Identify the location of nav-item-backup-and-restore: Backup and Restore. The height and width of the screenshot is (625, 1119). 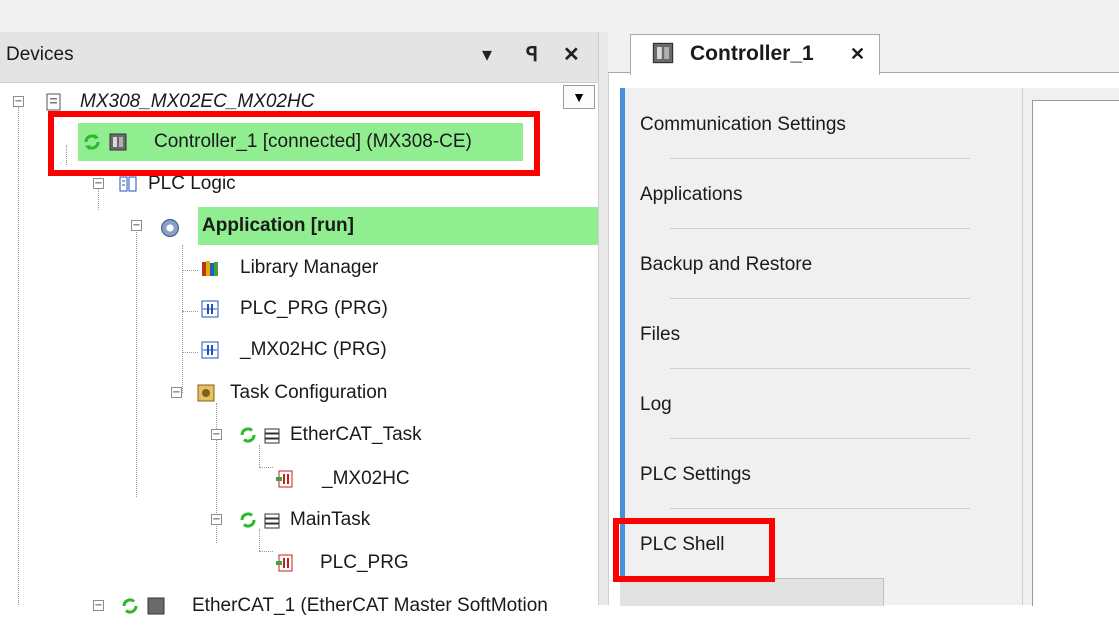
(726, 265).